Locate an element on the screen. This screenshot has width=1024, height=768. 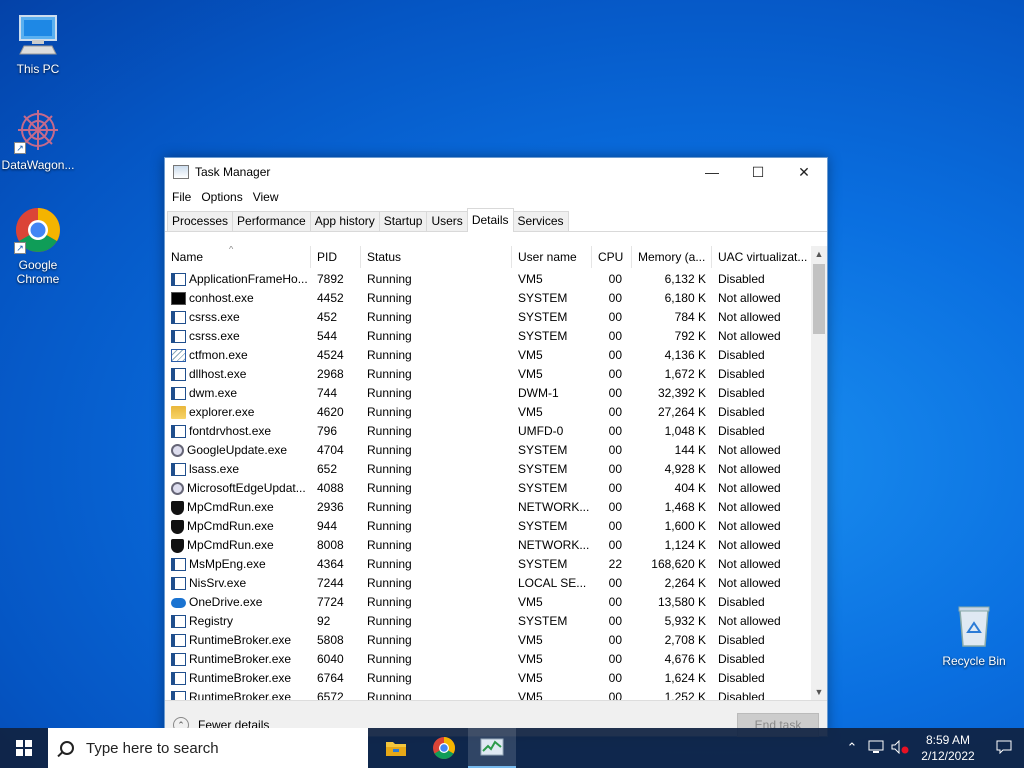
chevron-up-icon: ⌃ is located at coordinates (852, 748).